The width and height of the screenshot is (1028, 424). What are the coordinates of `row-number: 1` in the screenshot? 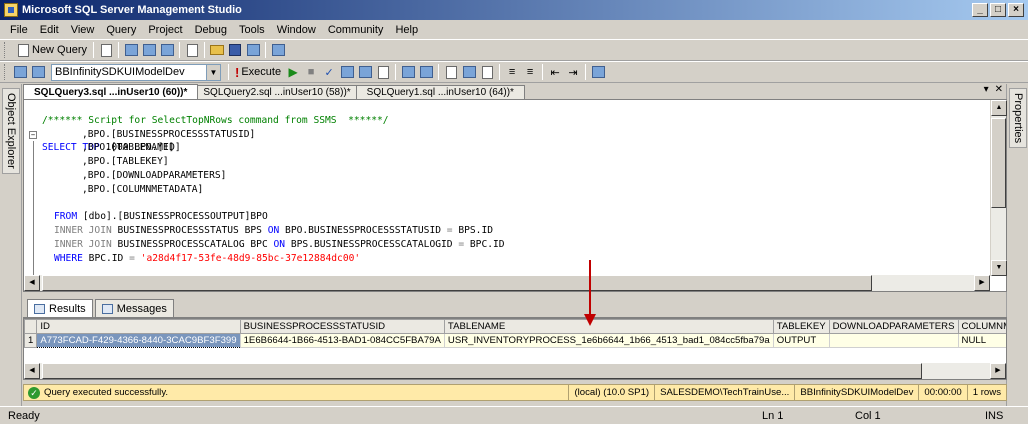 It's located at (31, 340).